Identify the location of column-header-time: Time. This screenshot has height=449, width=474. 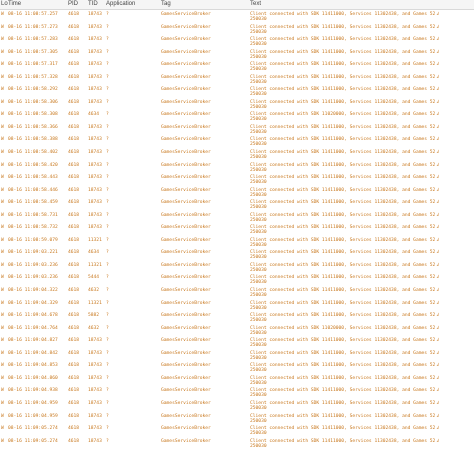
(14, 4).